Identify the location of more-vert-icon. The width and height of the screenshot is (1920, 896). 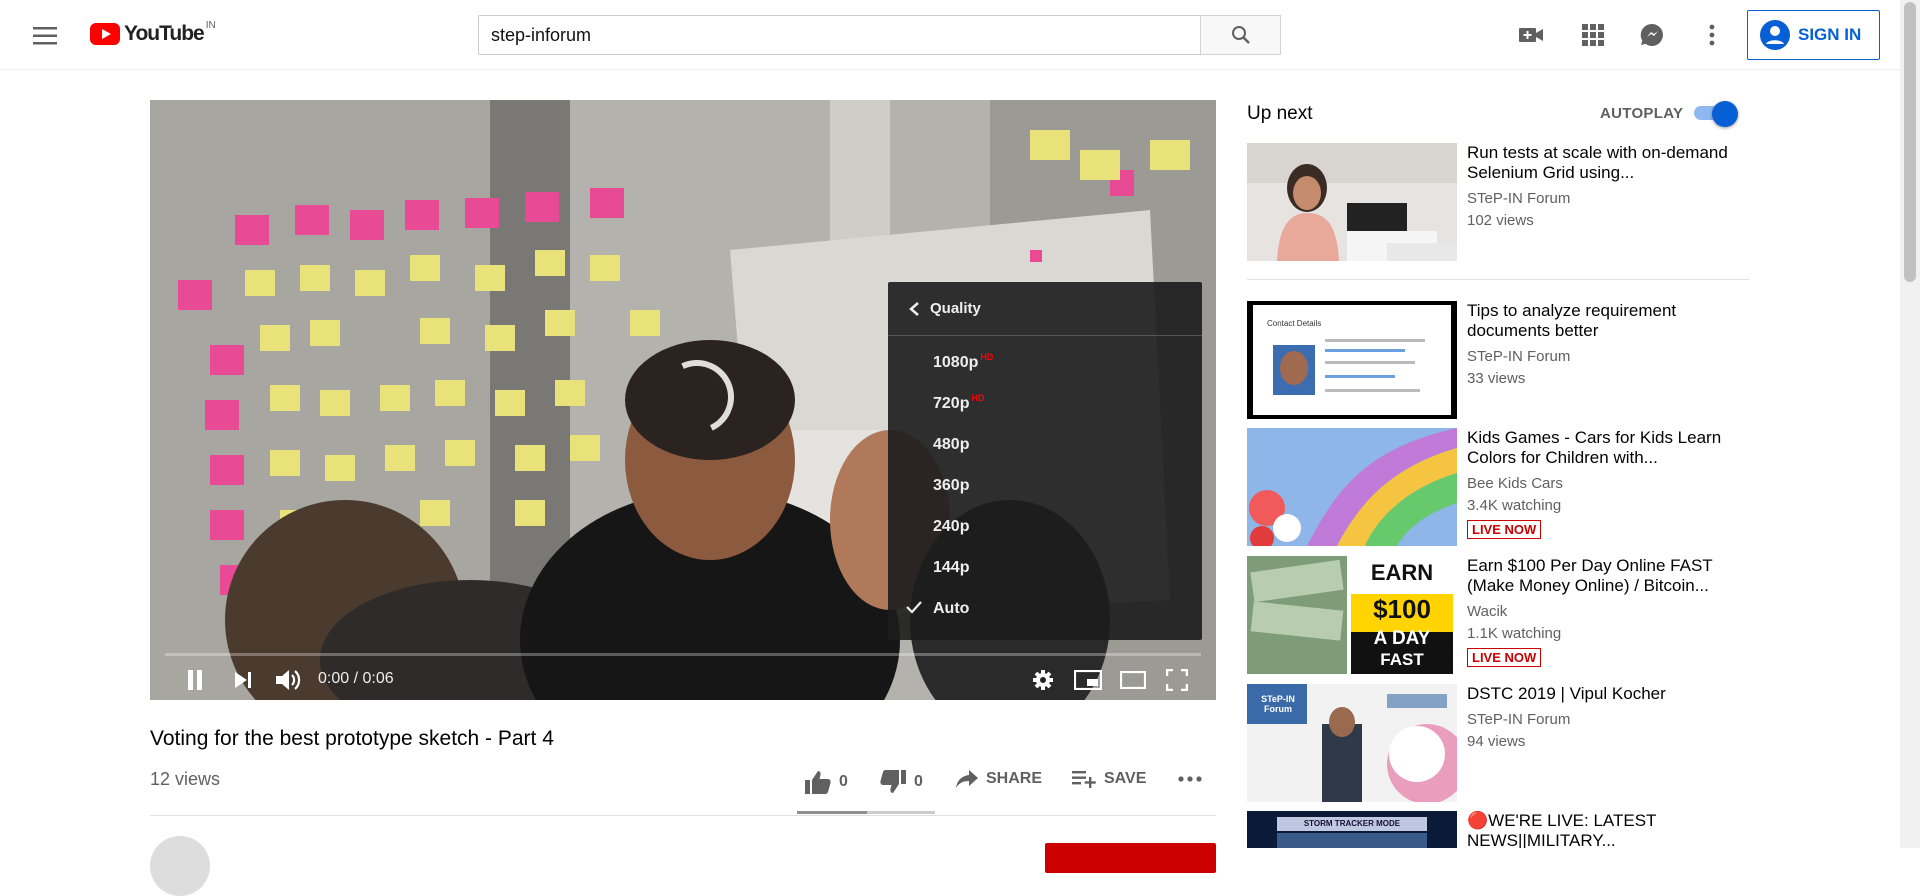
(1712, 35).